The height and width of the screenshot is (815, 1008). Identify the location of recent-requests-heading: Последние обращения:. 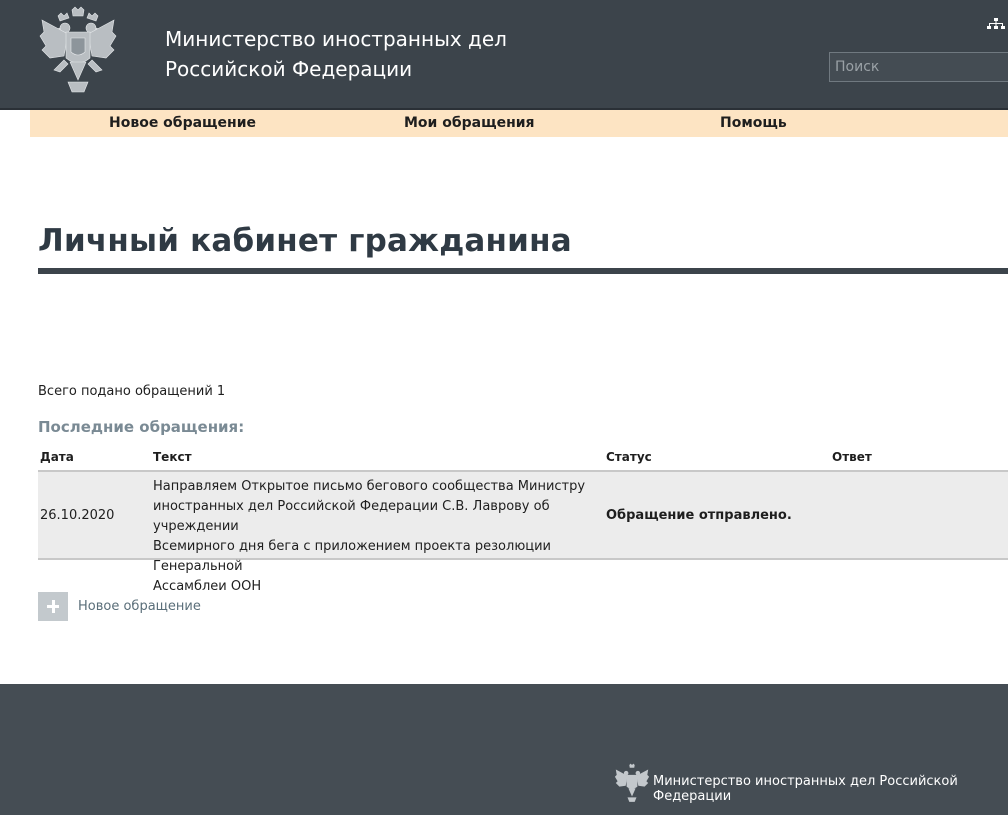
(141, 427).